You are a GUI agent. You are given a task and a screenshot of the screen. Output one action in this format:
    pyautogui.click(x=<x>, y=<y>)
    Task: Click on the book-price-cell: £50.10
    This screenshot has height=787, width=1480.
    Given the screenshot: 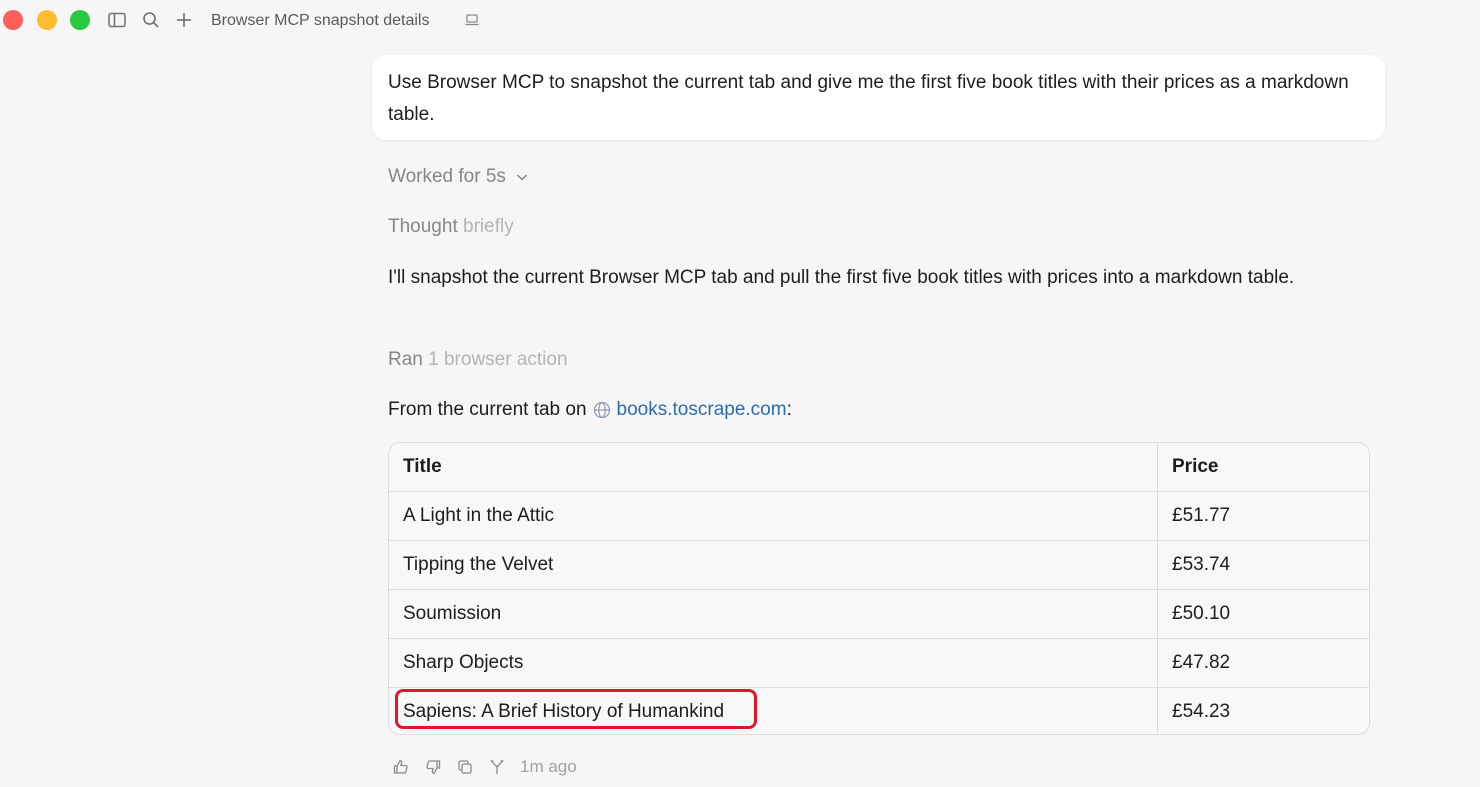 What is the action you would take?
    pyautogui.click(x=1263, y=614)
    